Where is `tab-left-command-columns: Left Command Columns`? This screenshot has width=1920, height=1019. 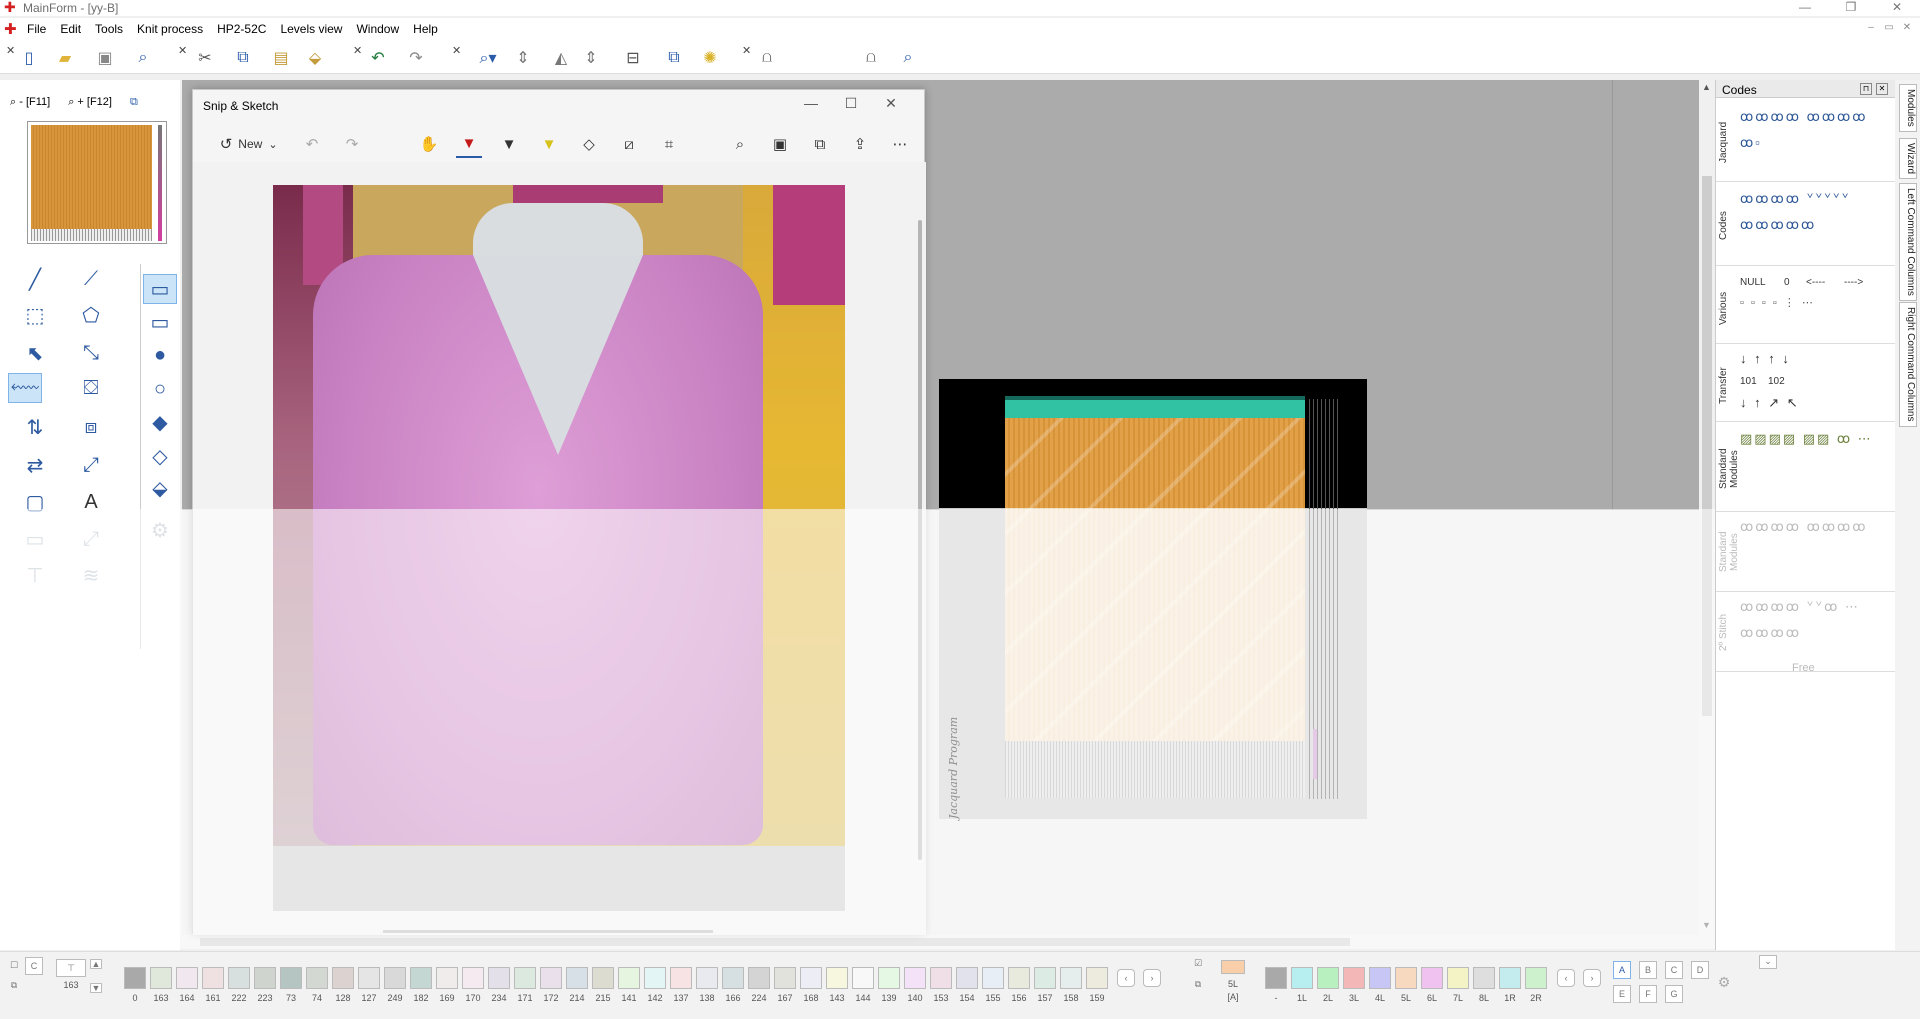 tab-left-command-columns: Left Command Columns is located at coordinates (1908, 242).